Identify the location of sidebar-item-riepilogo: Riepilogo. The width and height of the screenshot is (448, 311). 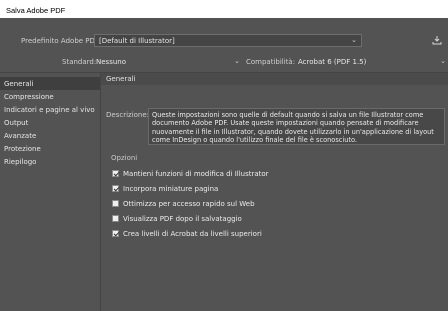
(50, 161).